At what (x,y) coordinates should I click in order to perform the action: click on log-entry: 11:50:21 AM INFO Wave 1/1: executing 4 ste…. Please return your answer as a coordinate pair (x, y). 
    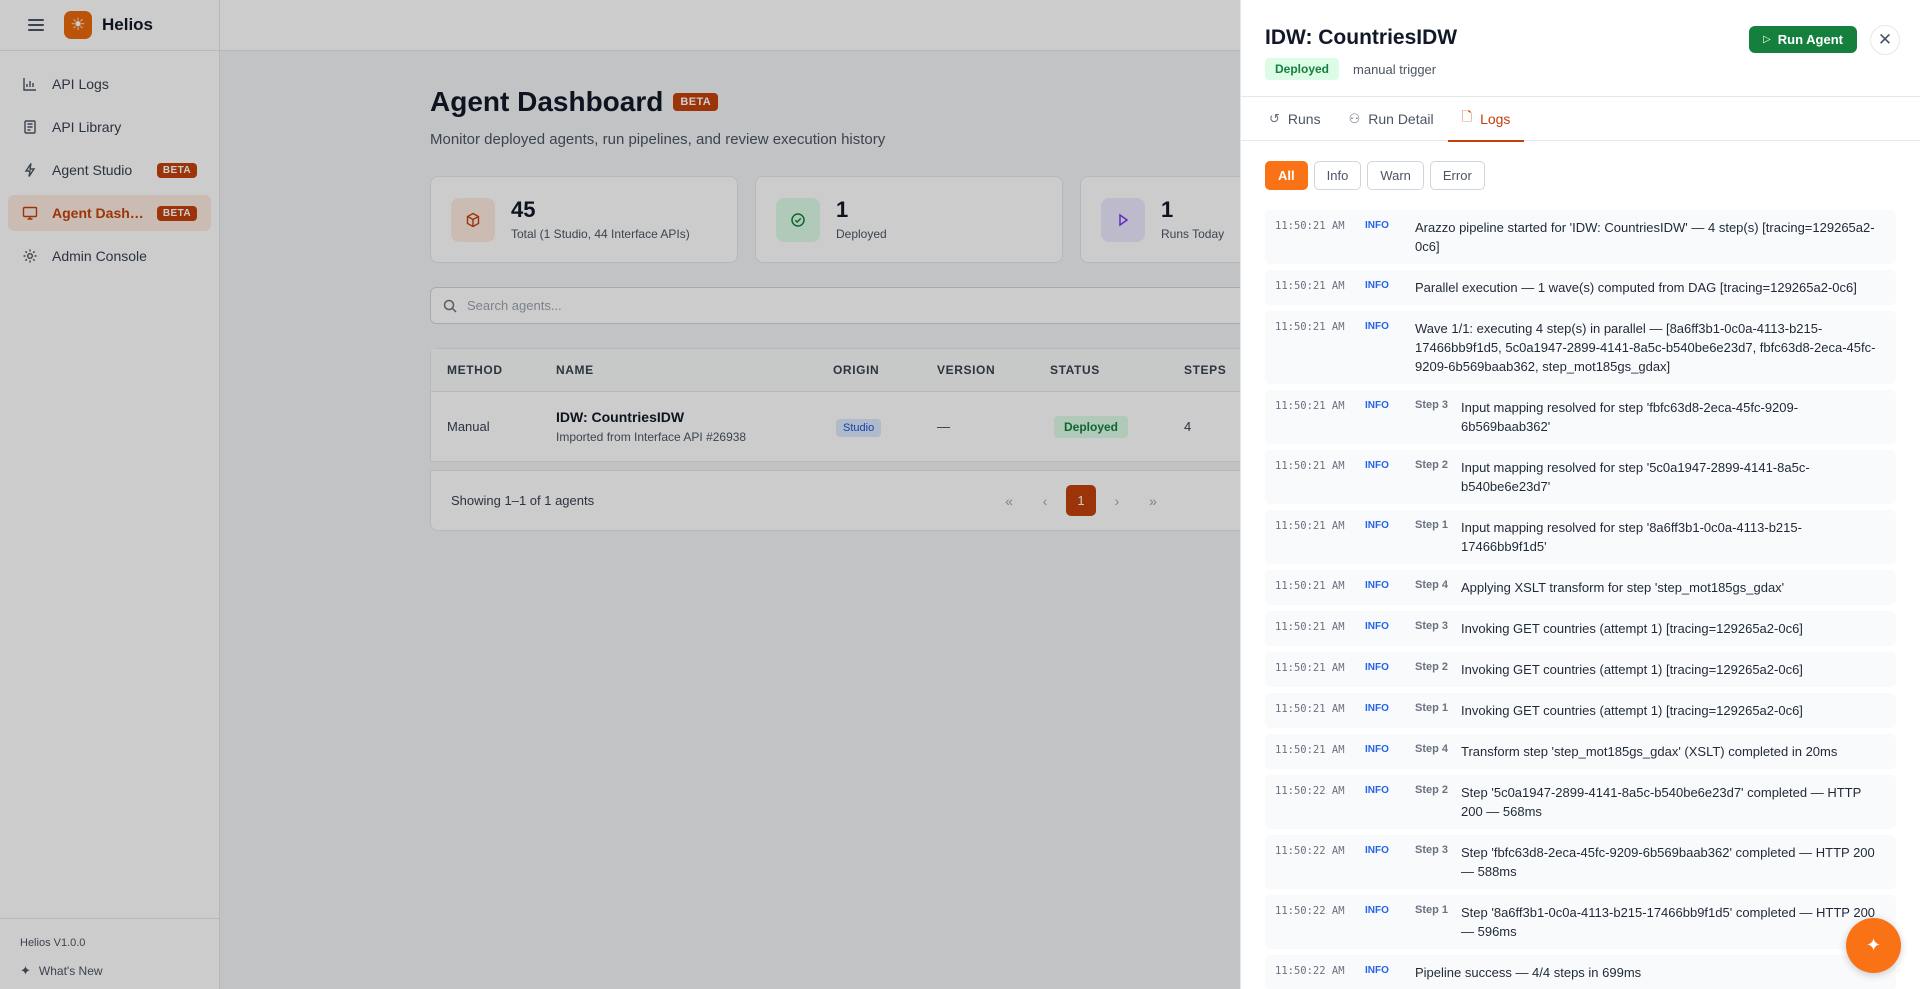
    Looking at the image, I should click on (1580, 347).